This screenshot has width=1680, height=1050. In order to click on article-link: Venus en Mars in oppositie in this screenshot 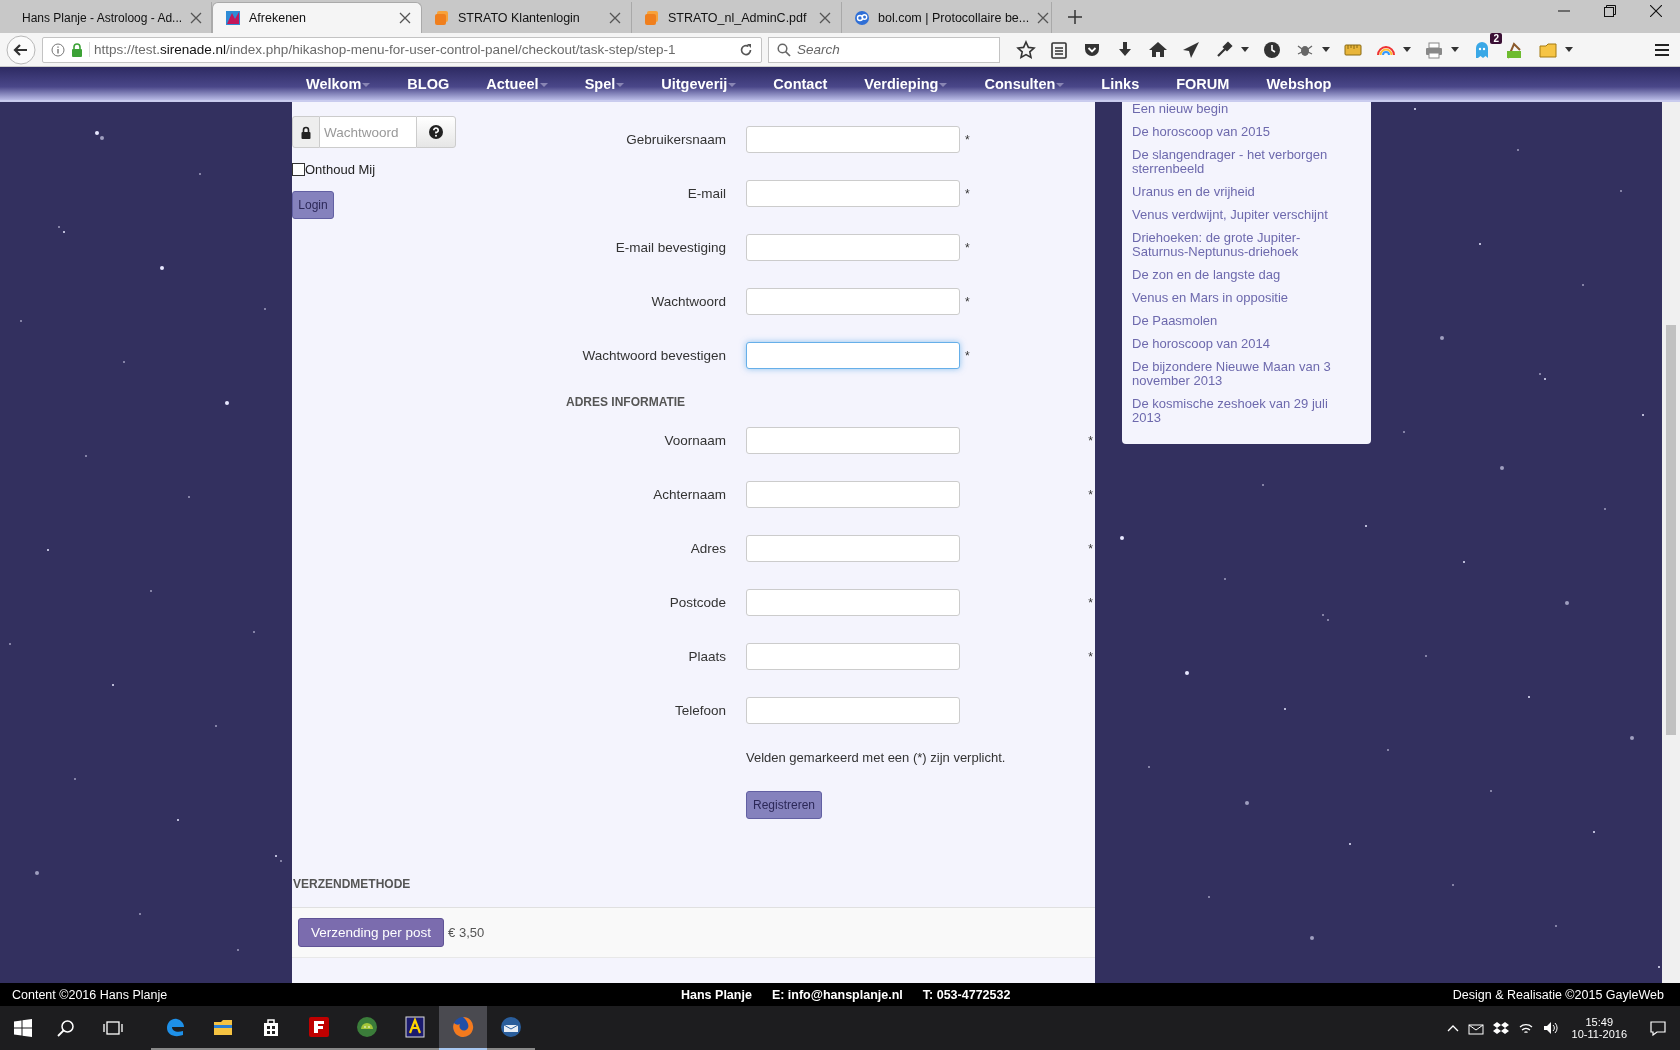, I will do `click(1240, 298)`.